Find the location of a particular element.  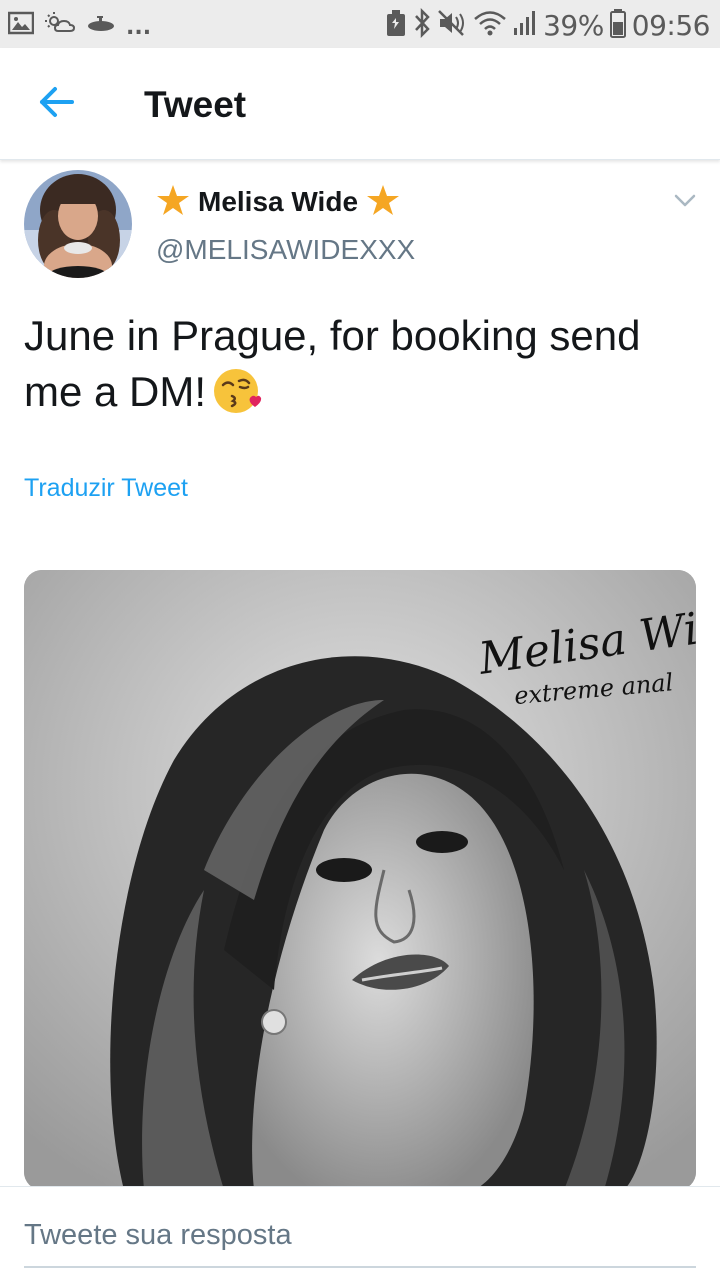

author-name-row: Melisa Wide is located at coordinates (278, 202).